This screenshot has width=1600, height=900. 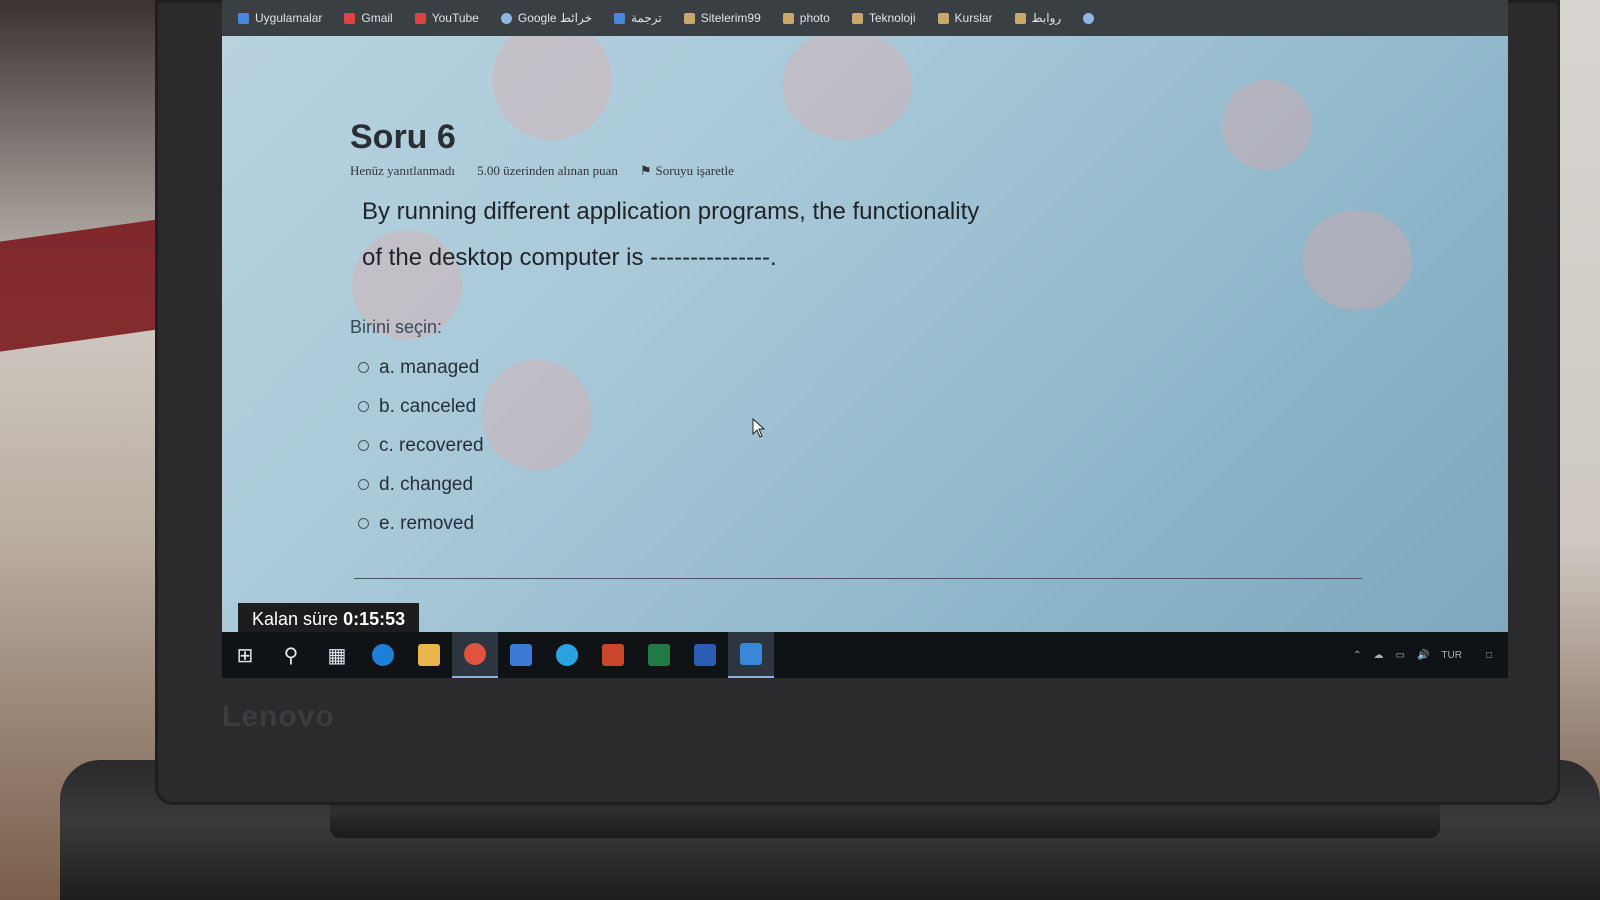 What do you see at coordinates (814, 18) in the screenshot?
I see `bookmark-label: photo` at bounding box center [814, 18].